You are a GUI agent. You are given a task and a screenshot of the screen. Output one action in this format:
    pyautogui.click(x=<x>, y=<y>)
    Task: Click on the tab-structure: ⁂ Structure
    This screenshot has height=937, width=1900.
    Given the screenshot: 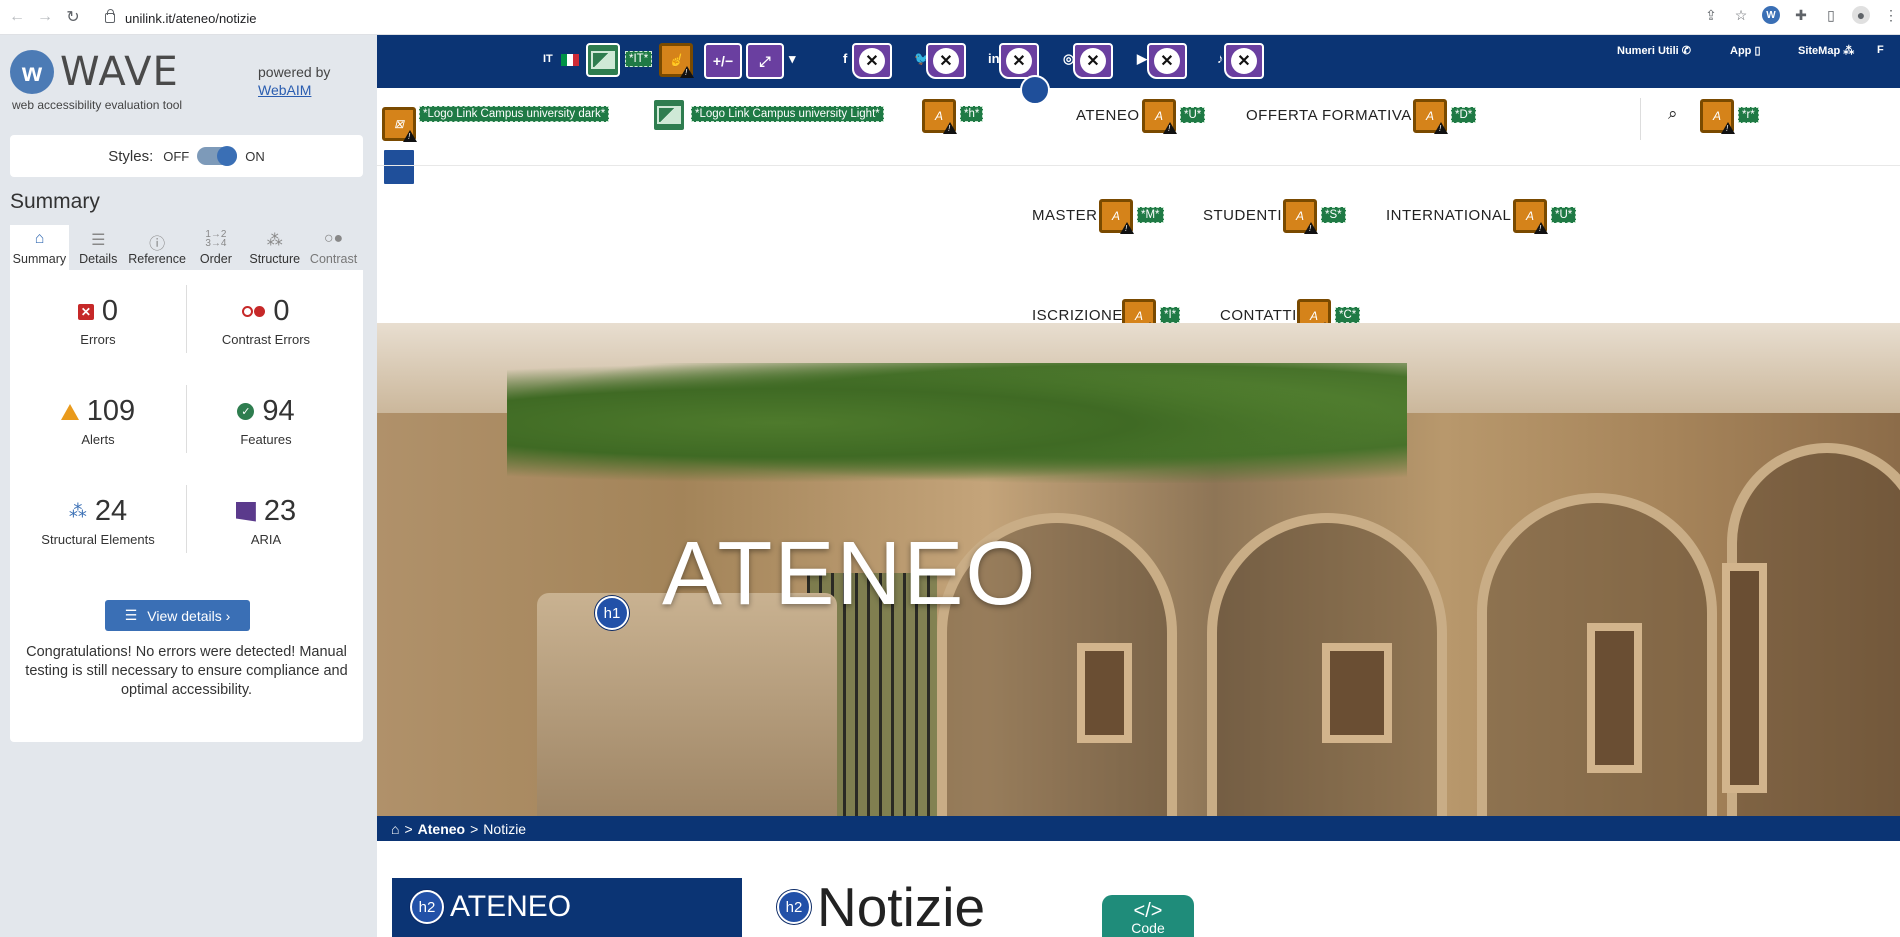 What is the action you would take?
    pyautogui.click(x=274, y=247)
    